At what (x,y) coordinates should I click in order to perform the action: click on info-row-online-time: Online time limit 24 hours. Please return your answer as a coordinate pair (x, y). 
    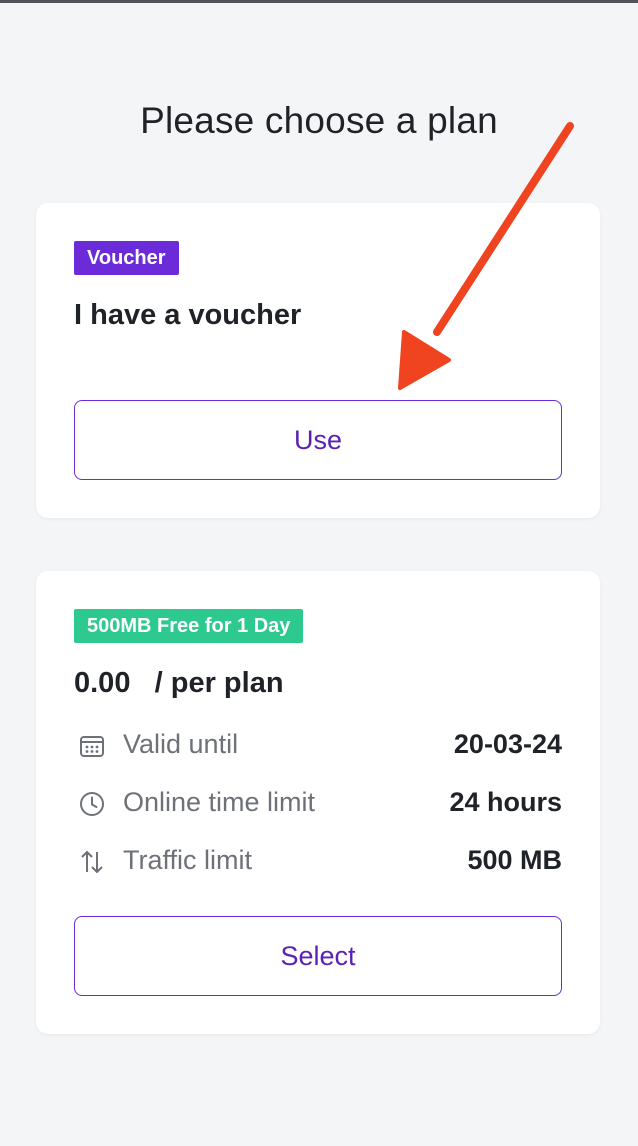
    Looking at the image, I should click on (318, 803).